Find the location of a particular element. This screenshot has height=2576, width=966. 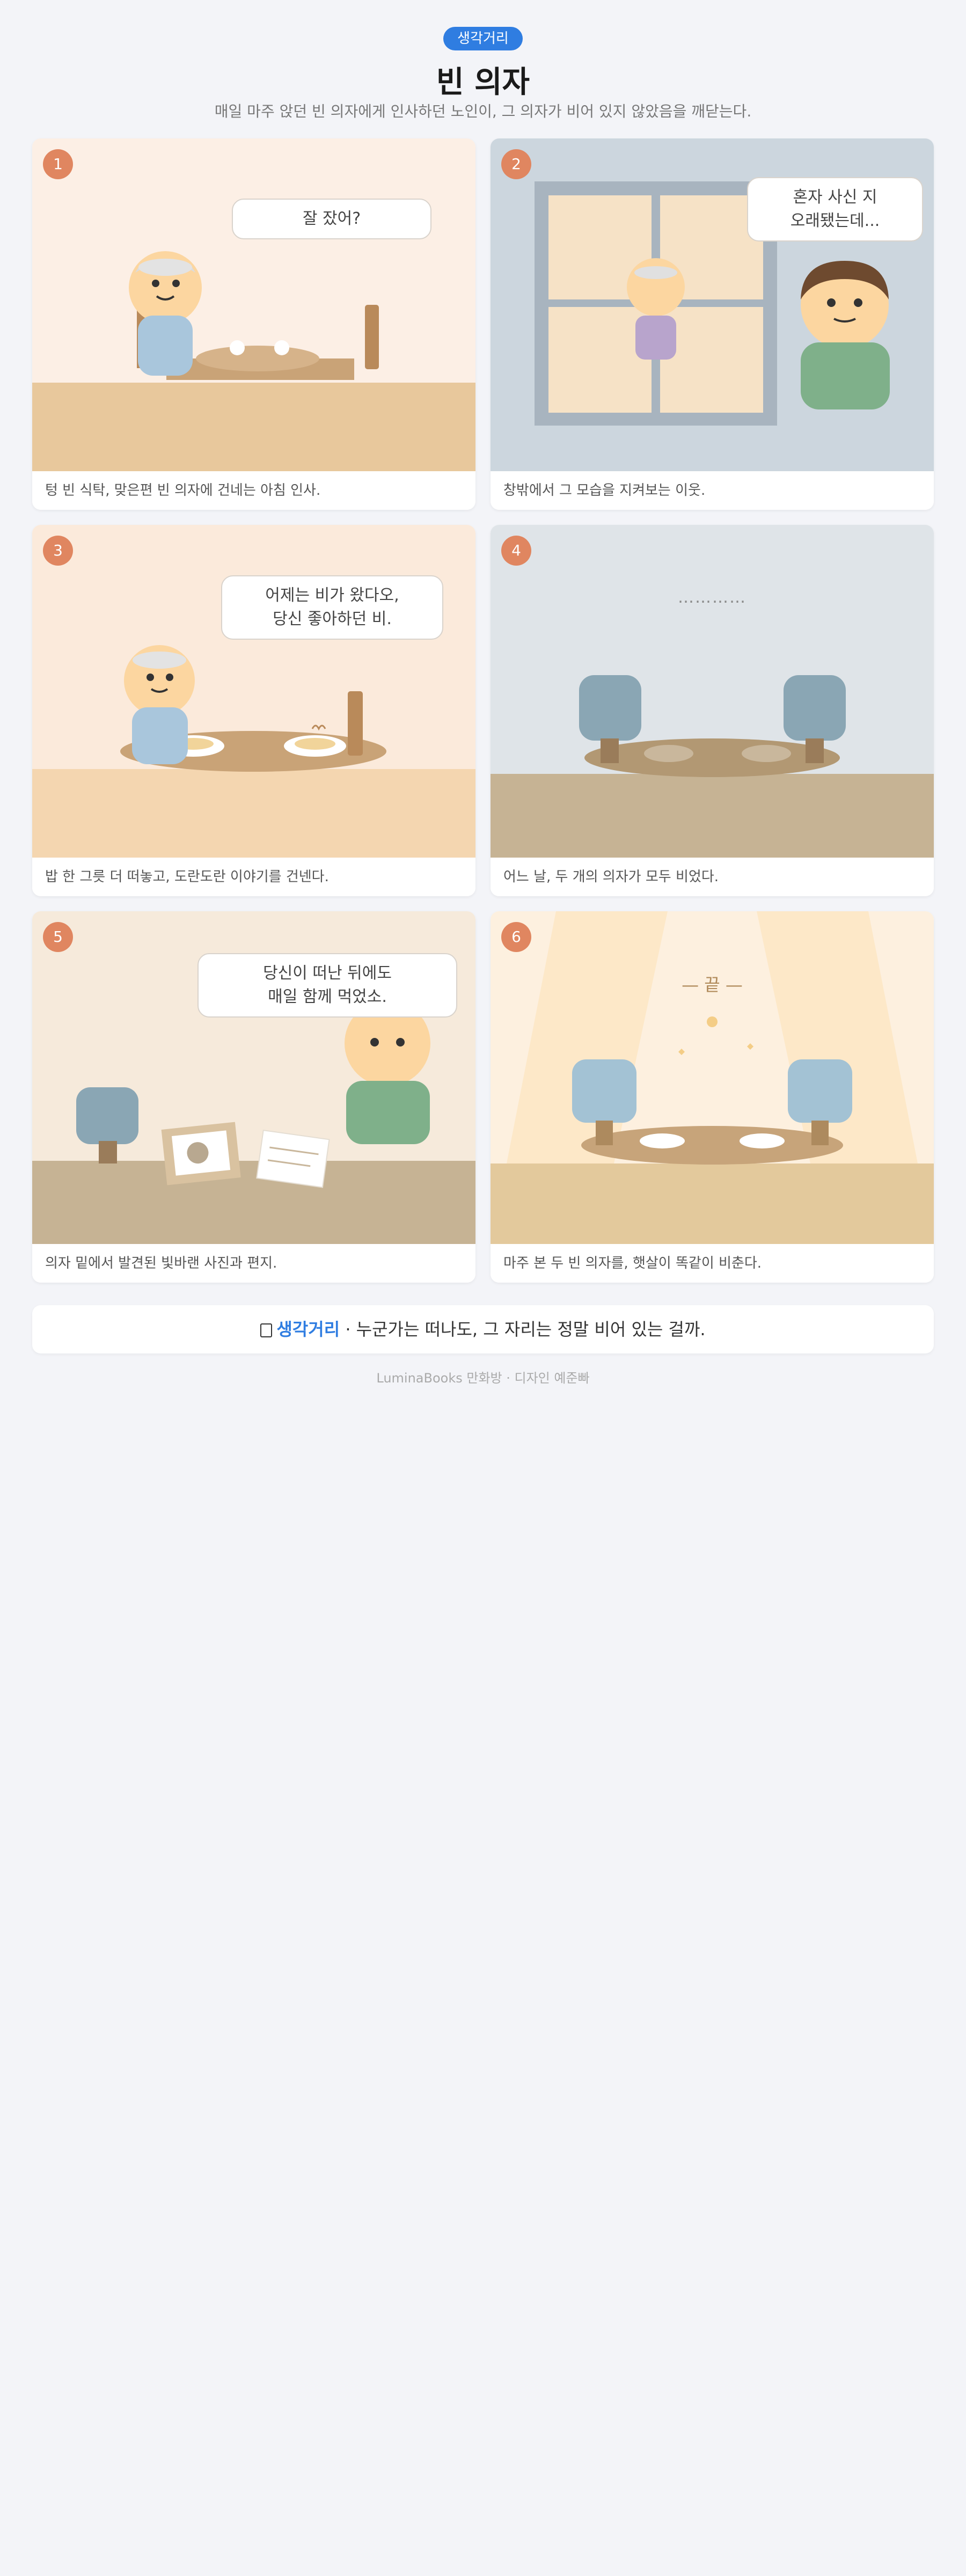

comic-panel-1: 1 잘 잤어? 텅 빈 식탁, 맞은편 빈 의자에 건네는 아침 인사. is located at coordinates (253, 324).